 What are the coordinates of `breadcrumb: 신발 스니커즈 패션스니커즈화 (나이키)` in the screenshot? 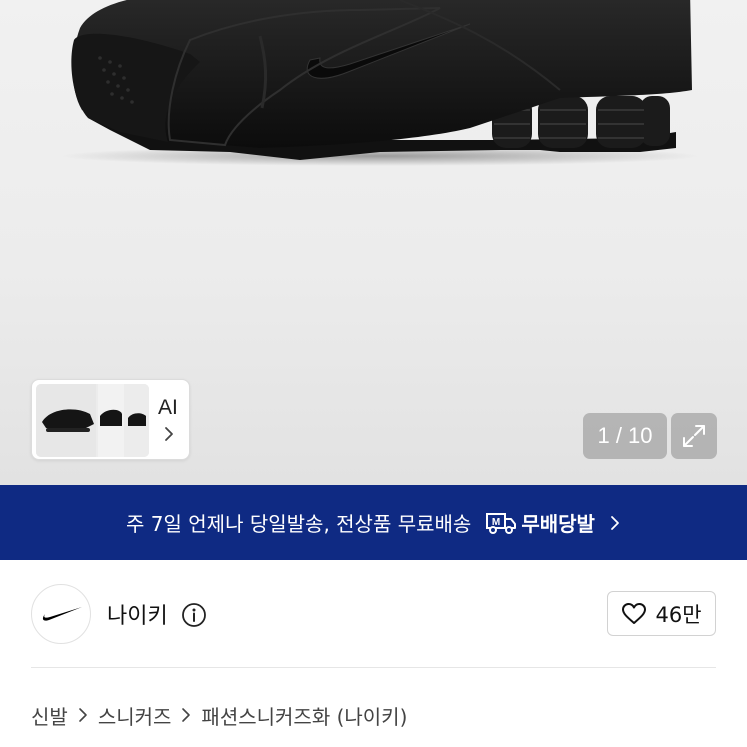 It's located at (219, 715).